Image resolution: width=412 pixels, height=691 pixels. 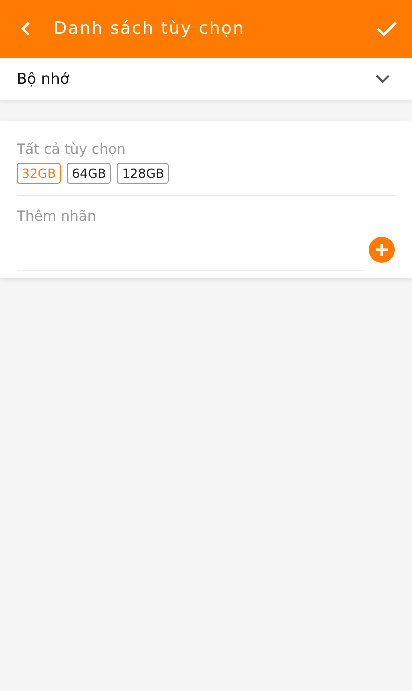 I want to click on screen-title: Danh sách tùy chọn, so click(x=150, y=29).